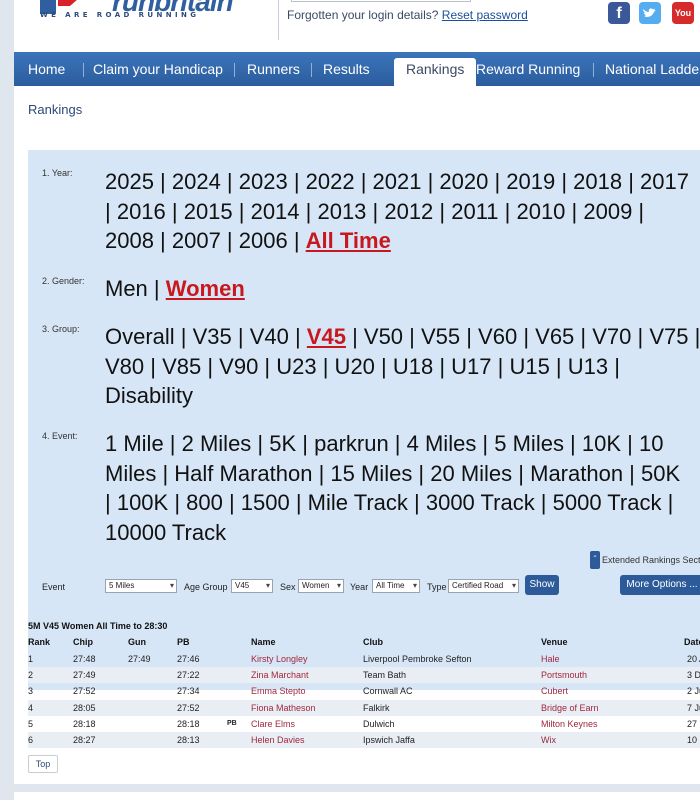  I want to click on gender-selected: Women, so click(205, 288).